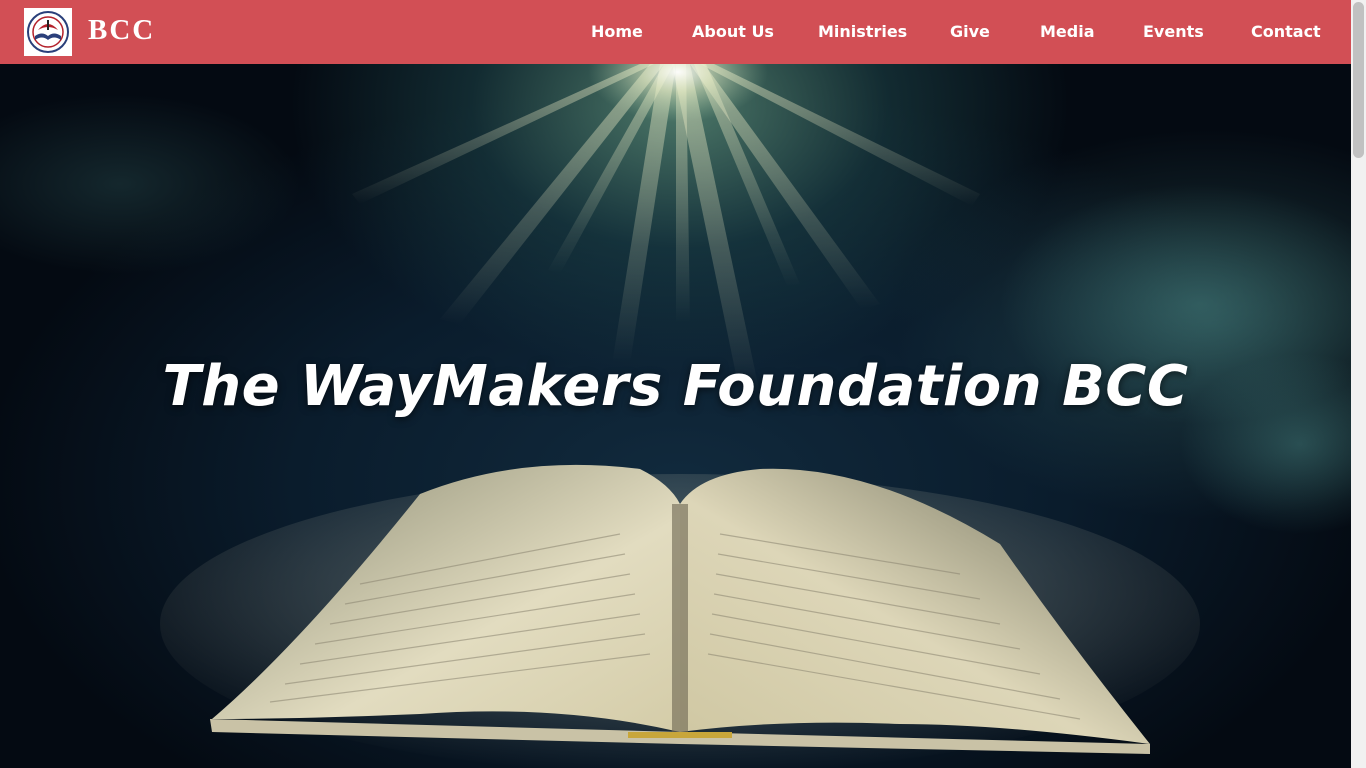 The width and height of the screenshot is (1366, 768). I want to click on nav-give: Give, so click(970, 31).